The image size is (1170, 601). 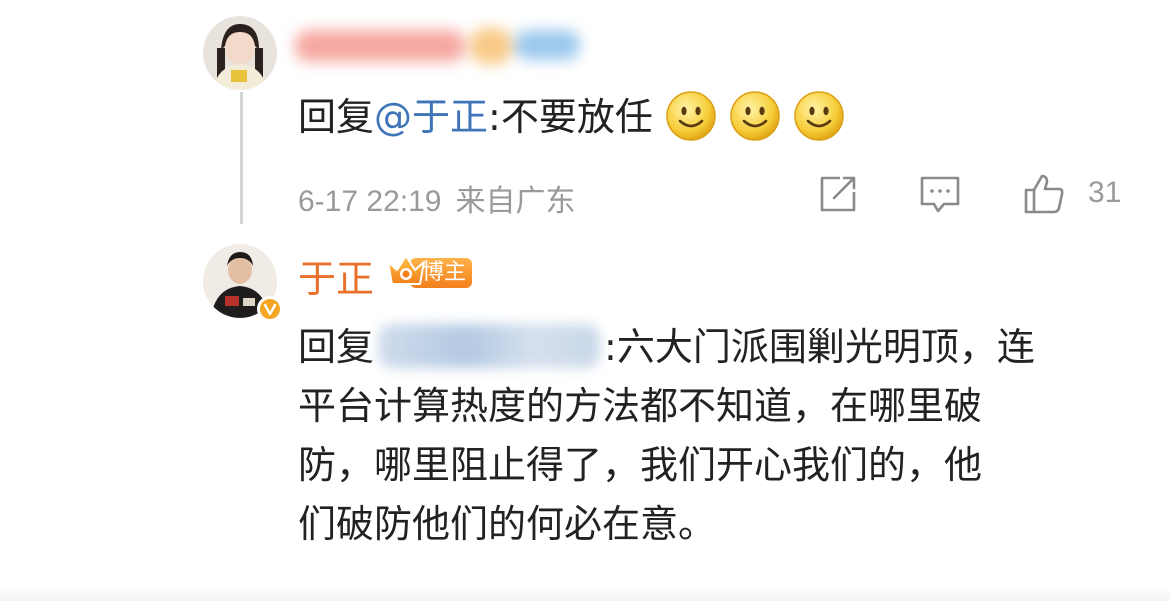 I want to click on reply-line-4: 们破防他们的何必在意。, so click(x=507, y=524).